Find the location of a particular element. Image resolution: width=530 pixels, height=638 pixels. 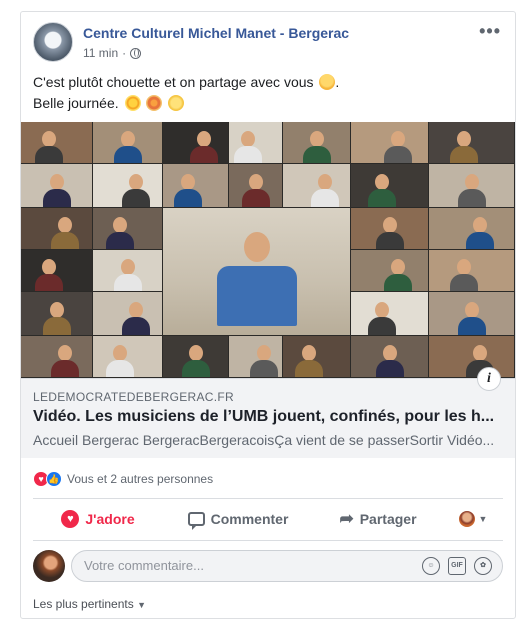

profile-avatar is located at coordinates (466, 519).